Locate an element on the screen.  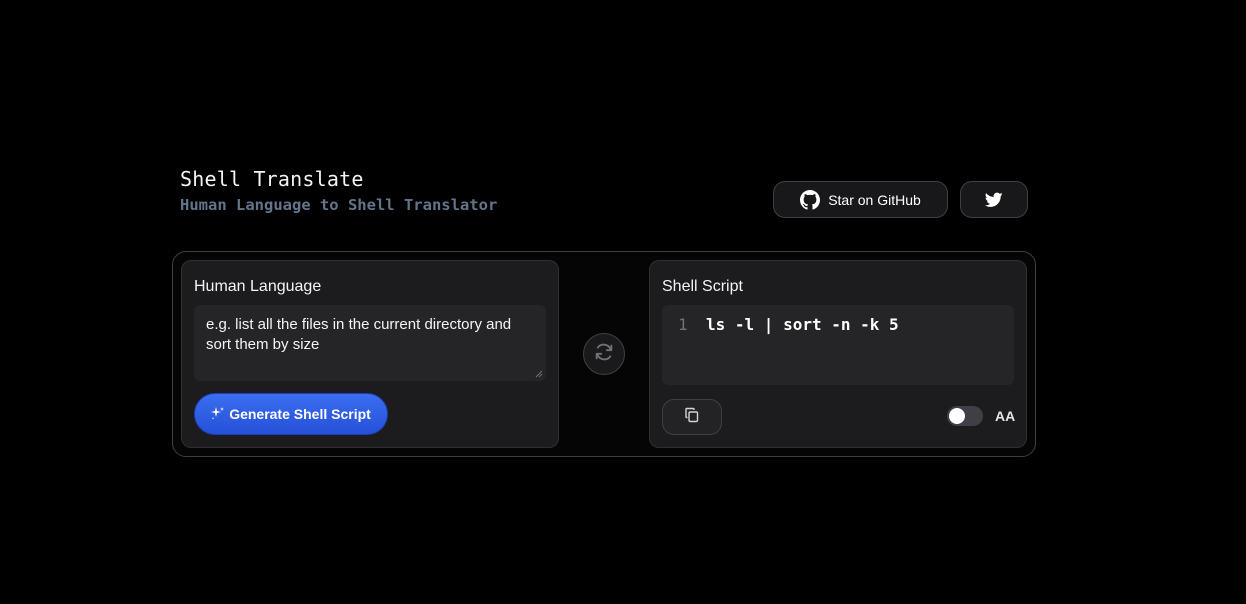
twitter-icon is located at coordinates (994, 200).